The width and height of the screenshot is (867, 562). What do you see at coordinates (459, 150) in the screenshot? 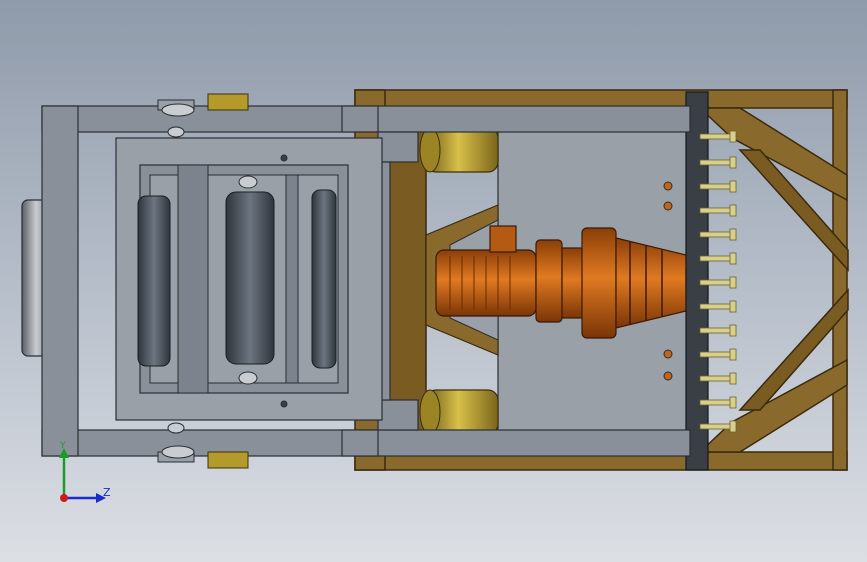
I see `brass-tank-top` at bounding box center [459, 150].